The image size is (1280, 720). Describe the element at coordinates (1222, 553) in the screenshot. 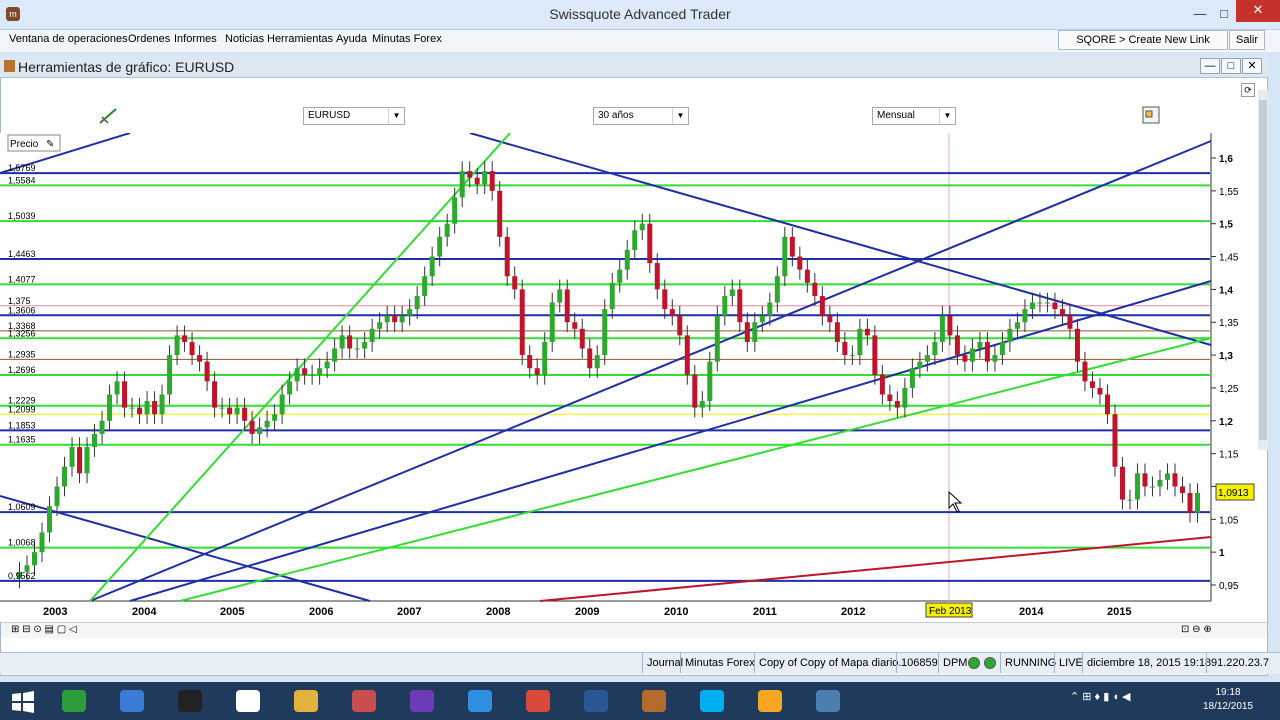

I see `y-tick-label: 1` at that location.